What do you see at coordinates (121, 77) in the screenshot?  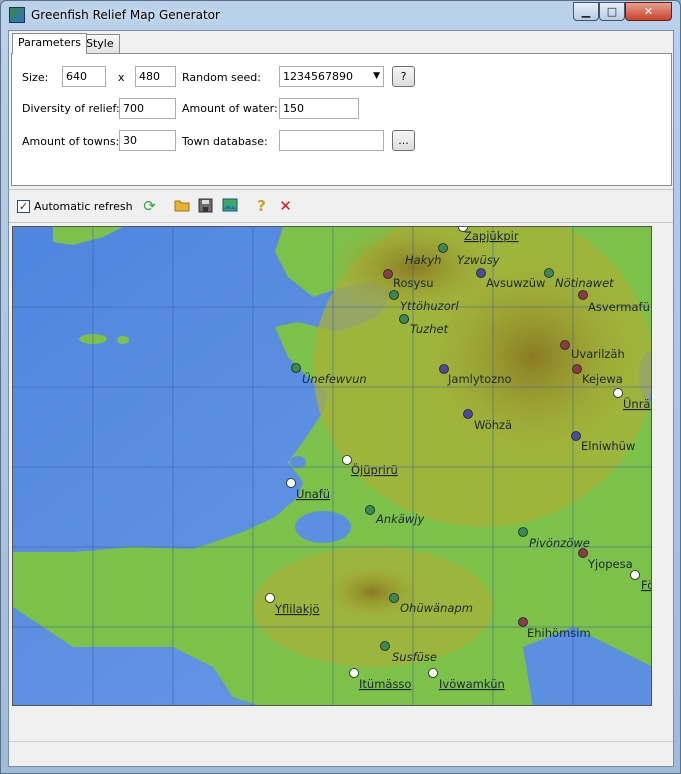 I see `size-x-label: x` at bounding box center [121, 77].